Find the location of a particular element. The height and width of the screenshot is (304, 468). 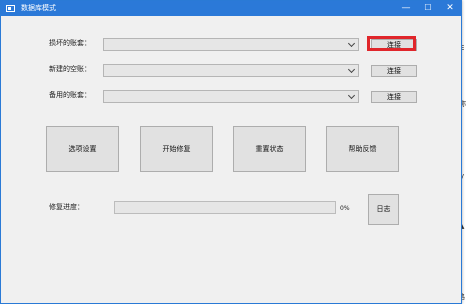

title-bar: 数据库模式 — ☐ ✕ is located at coordinates (231, 8).